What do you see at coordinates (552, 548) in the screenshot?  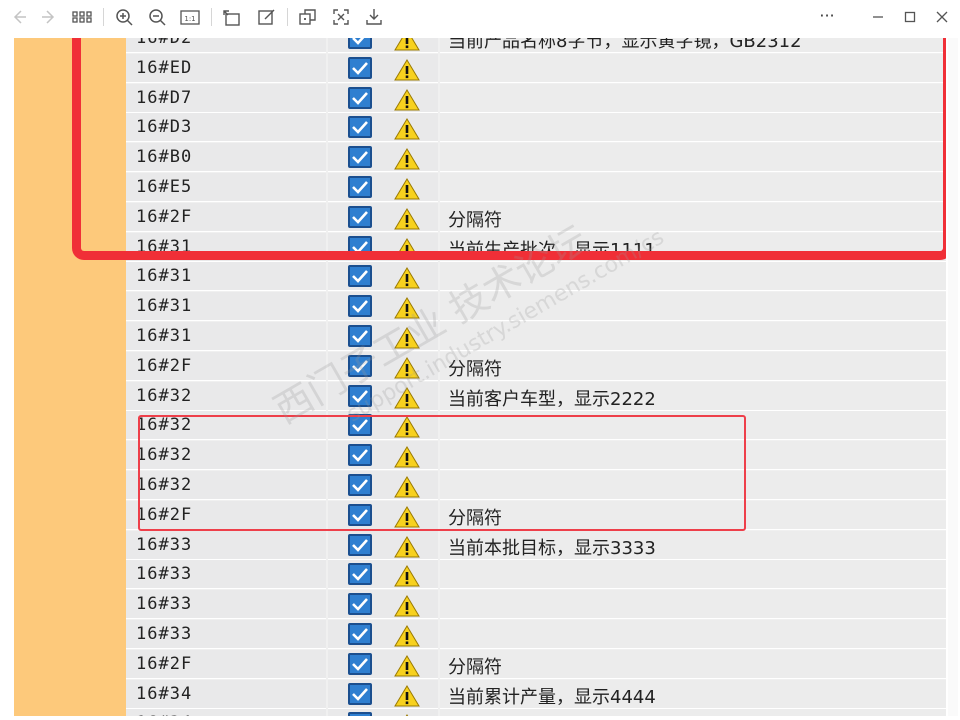 I see `comment-text: 当前本批目标，显示3333` at bounding box center [552, 548].